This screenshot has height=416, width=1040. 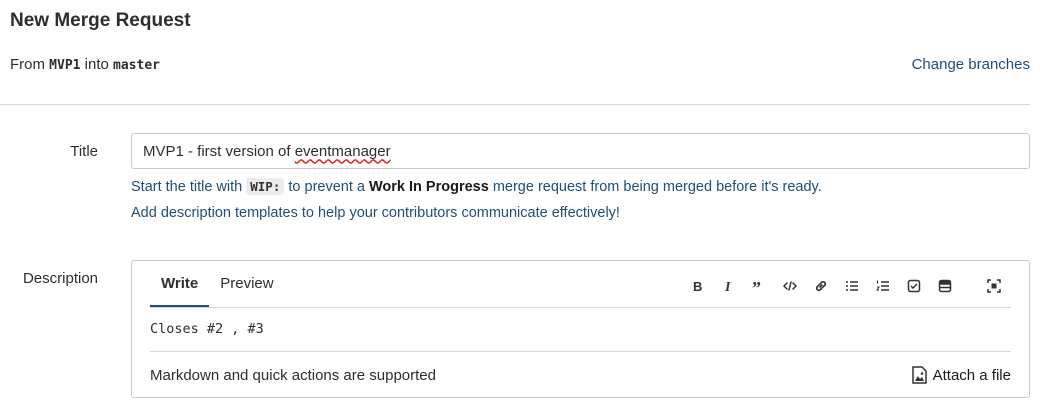 What do you see at coordinates (214, 213) in the screenshot?
I see `templates-link: Add description templates` at bounding box center [214, 213].